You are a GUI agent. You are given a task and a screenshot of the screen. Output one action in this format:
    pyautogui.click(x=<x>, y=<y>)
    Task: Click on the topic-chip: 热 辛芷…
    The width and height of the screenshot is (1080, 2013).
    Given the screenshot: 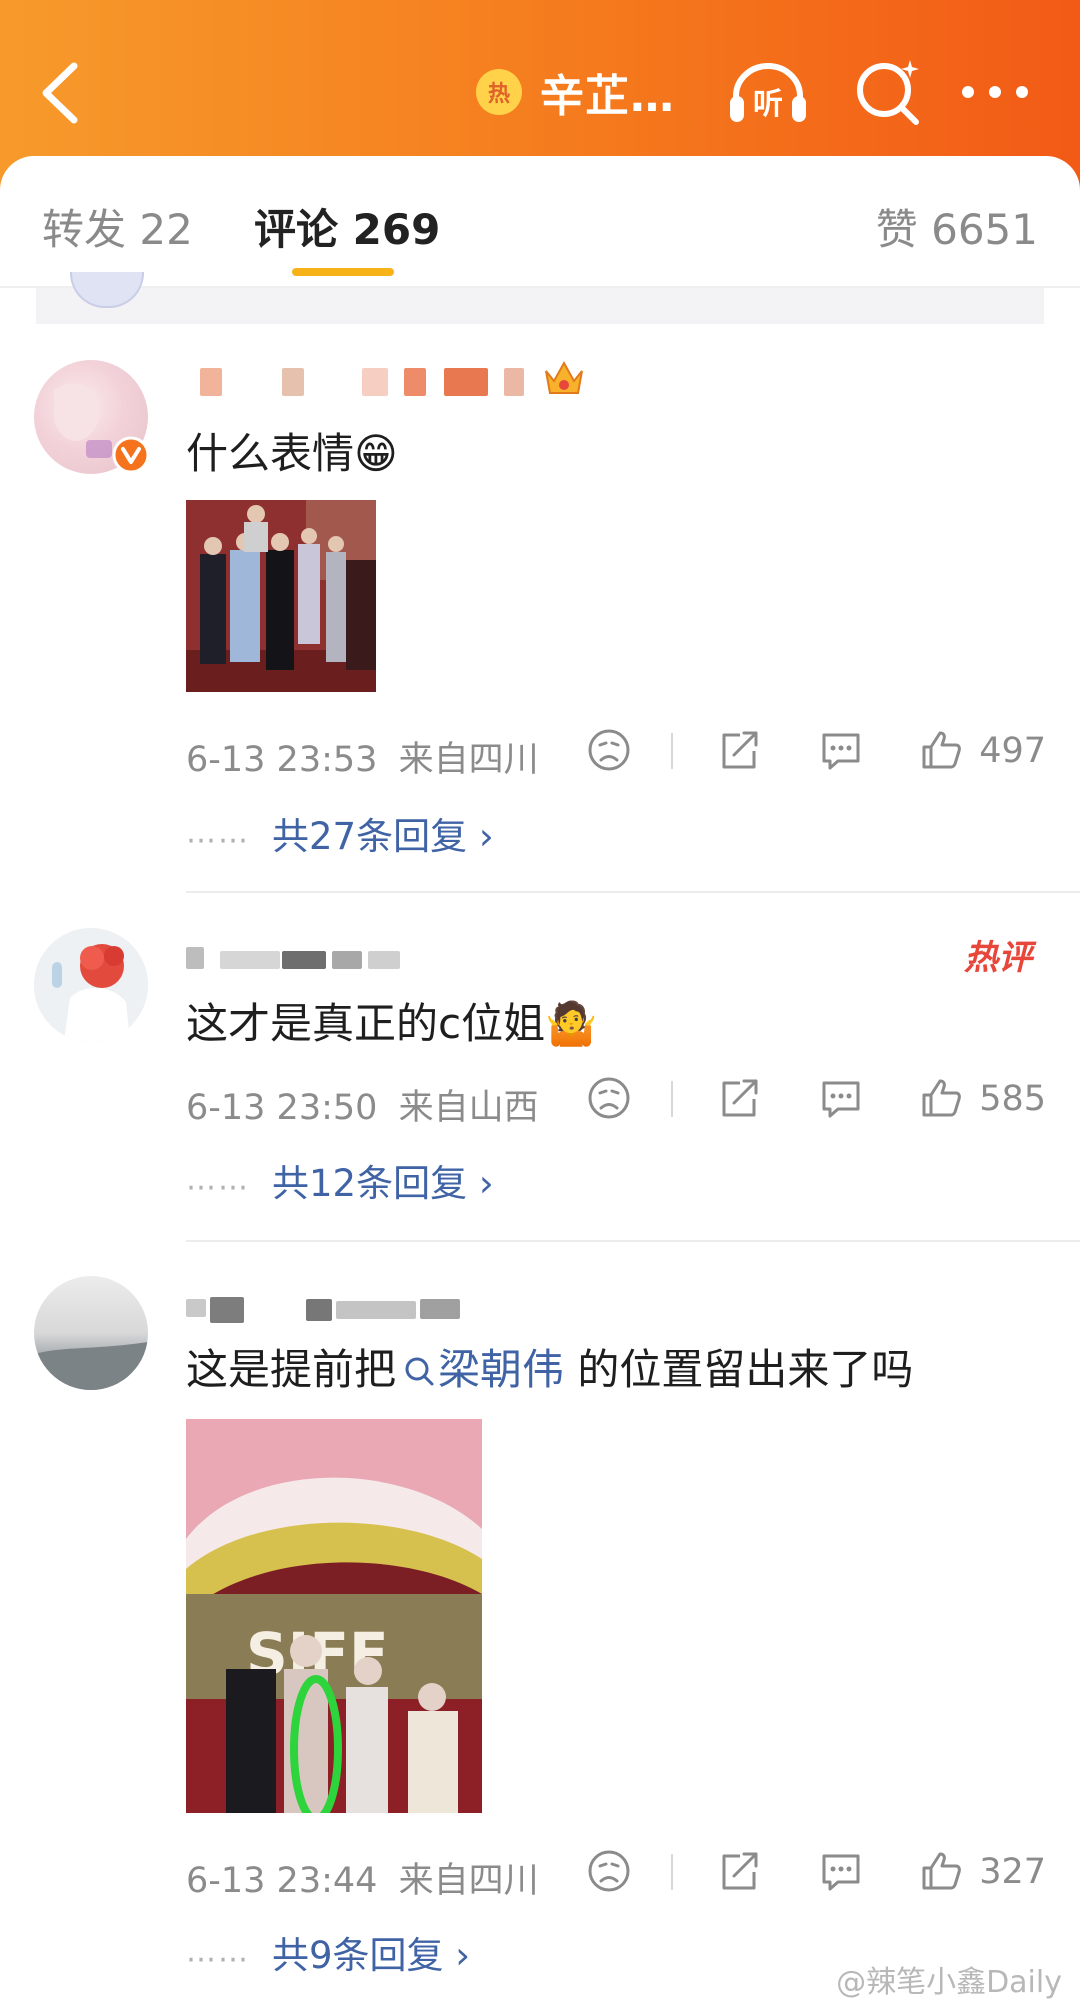 What is the action you would take?
    pyautogui.click(x=575, y=92)
    